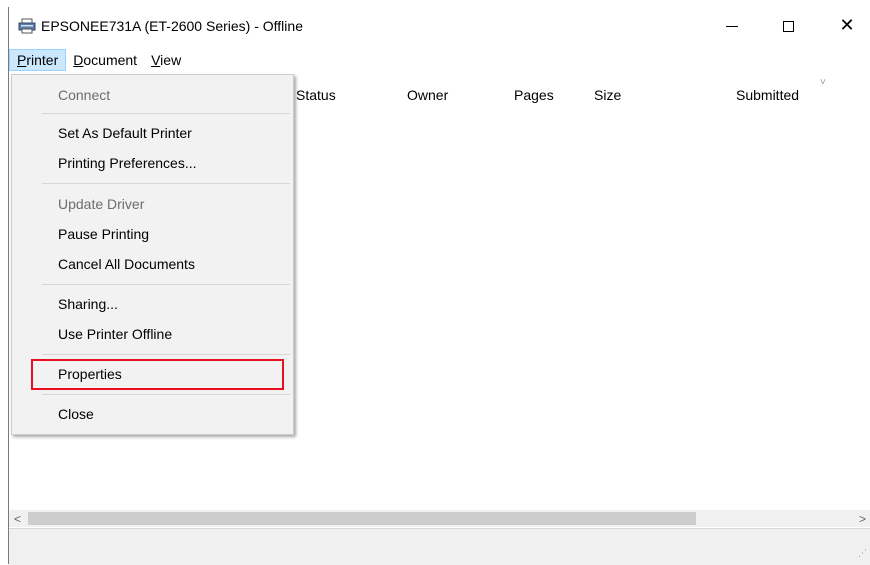  I want to click on menu-item-update-driver: Update Driver, so click(152, 204).